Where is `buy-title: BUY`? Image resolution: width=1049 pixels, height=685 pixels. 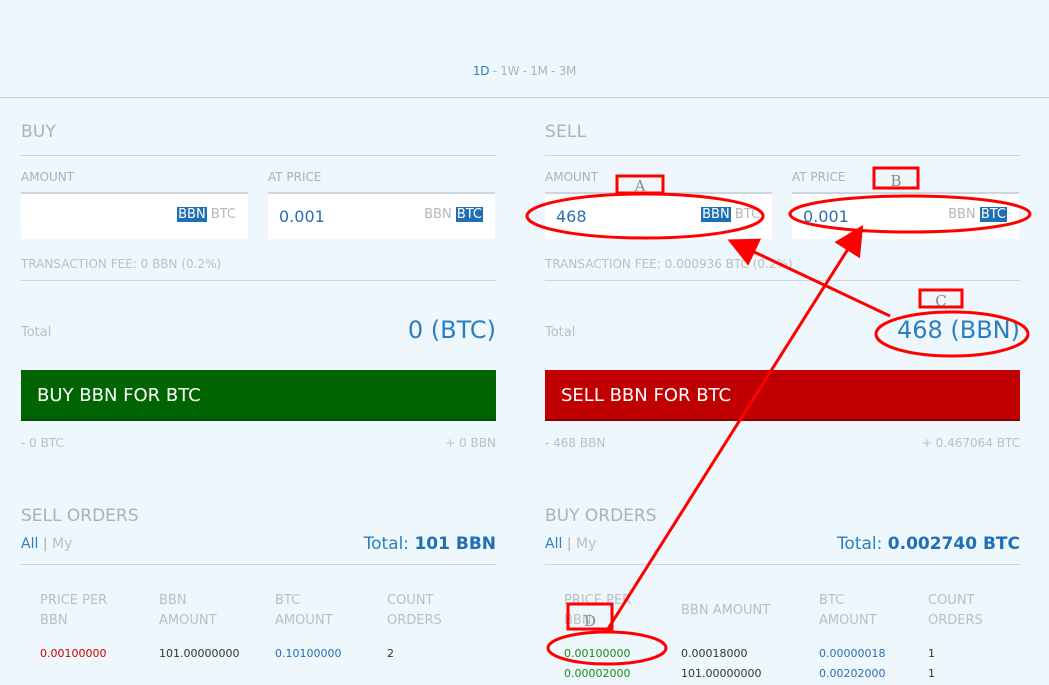 buy-title: BUY is located at coordinates (39, 132).